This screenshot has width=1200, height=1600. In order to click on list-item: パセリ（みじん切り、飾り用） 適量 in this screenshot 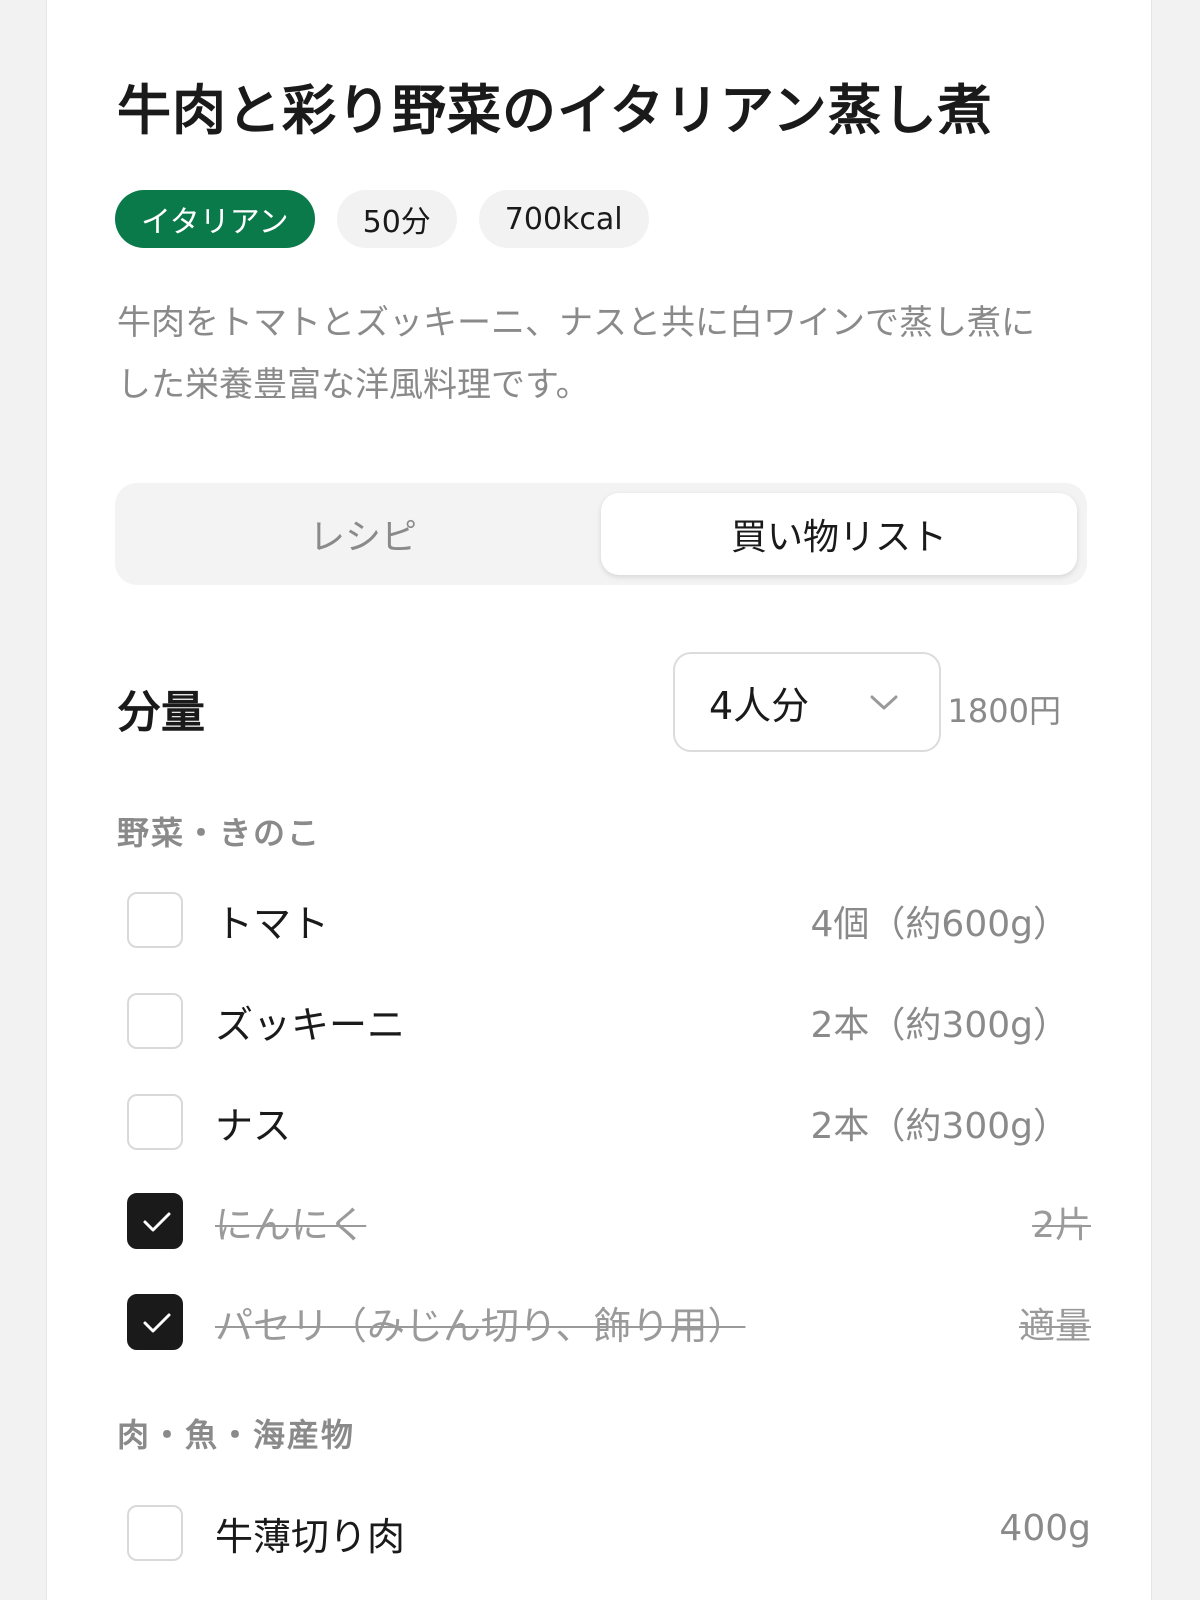, I will do `click(609, 1321)`.